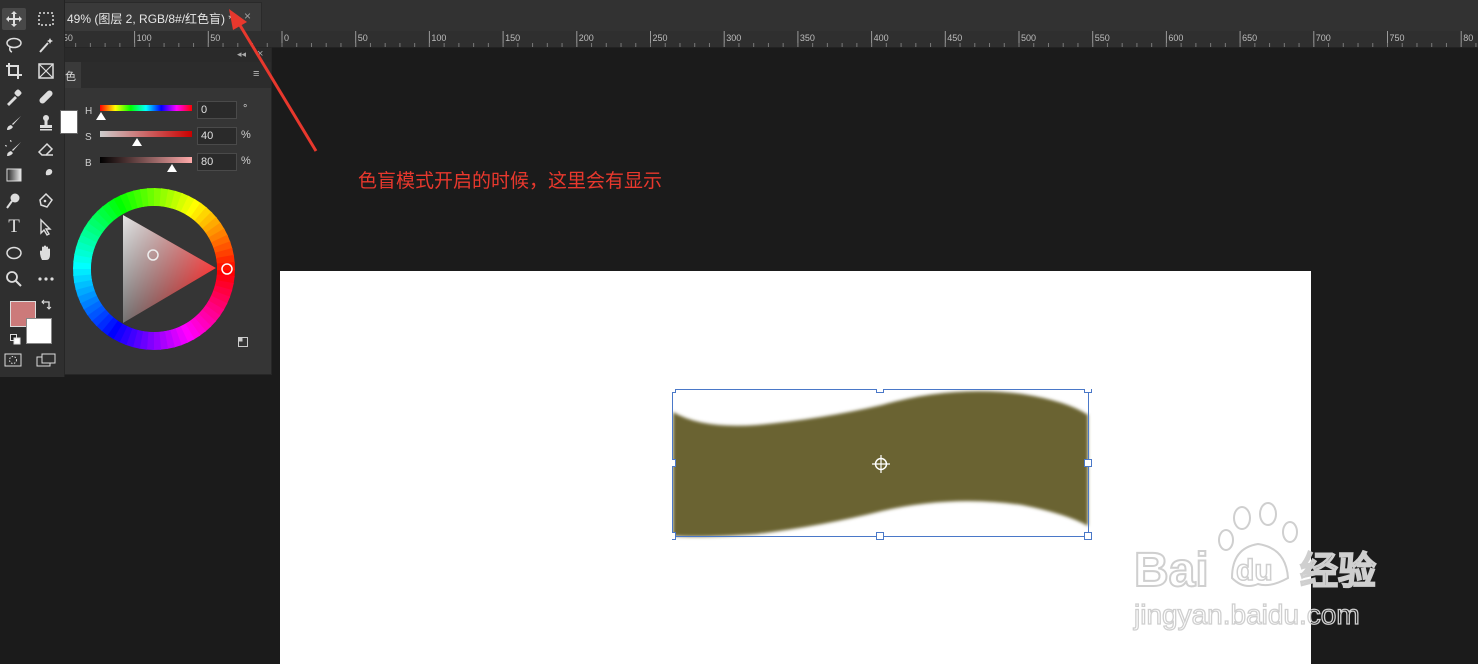 Image resolution: width=1478 pixels, height=664 pixels. Describe the element at coordinates (510, 181) in the screenshot. I see `annotation-text: 色盲模式开启的时候，这里会有显示` at that location.